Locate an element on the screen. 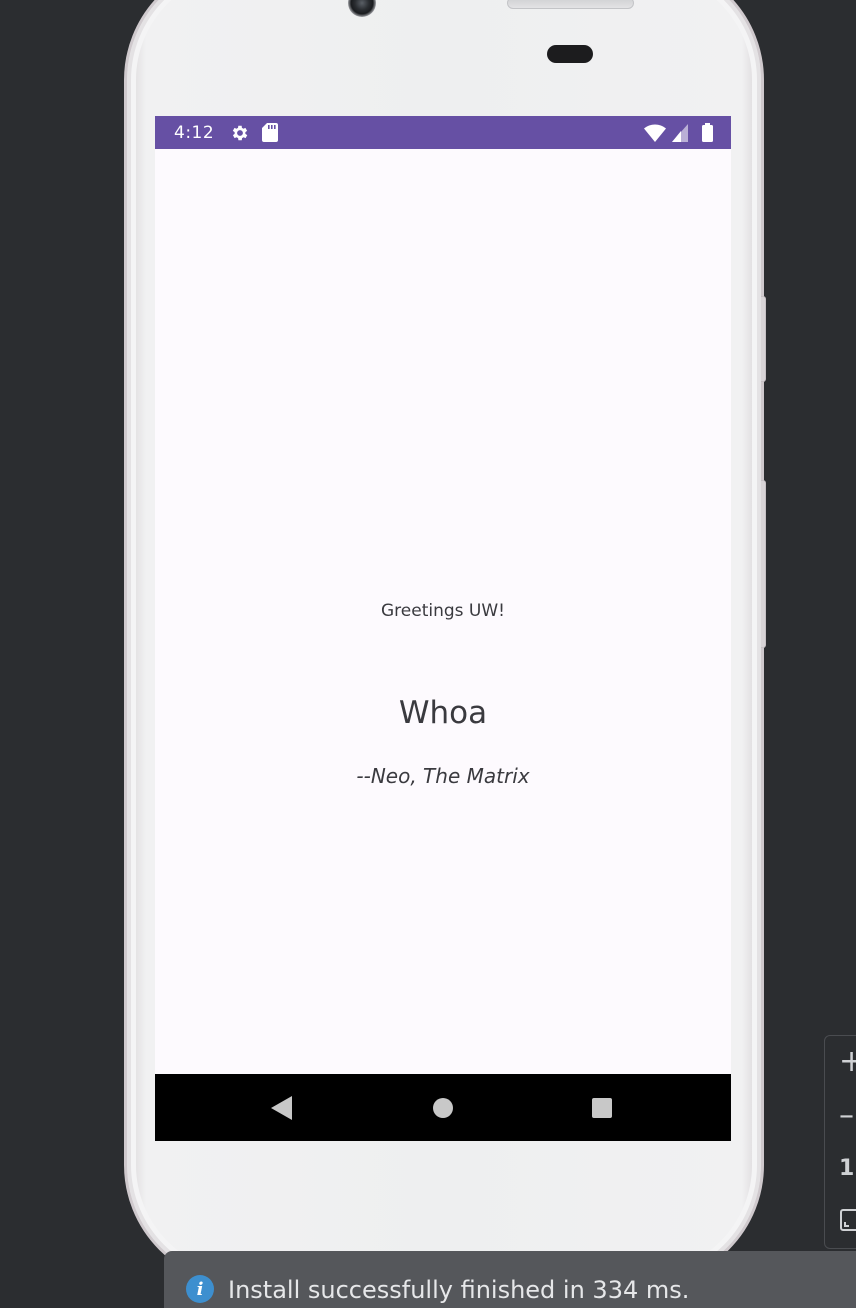  greeting-text: Greetings UW! is located at coordinates (443, 611).